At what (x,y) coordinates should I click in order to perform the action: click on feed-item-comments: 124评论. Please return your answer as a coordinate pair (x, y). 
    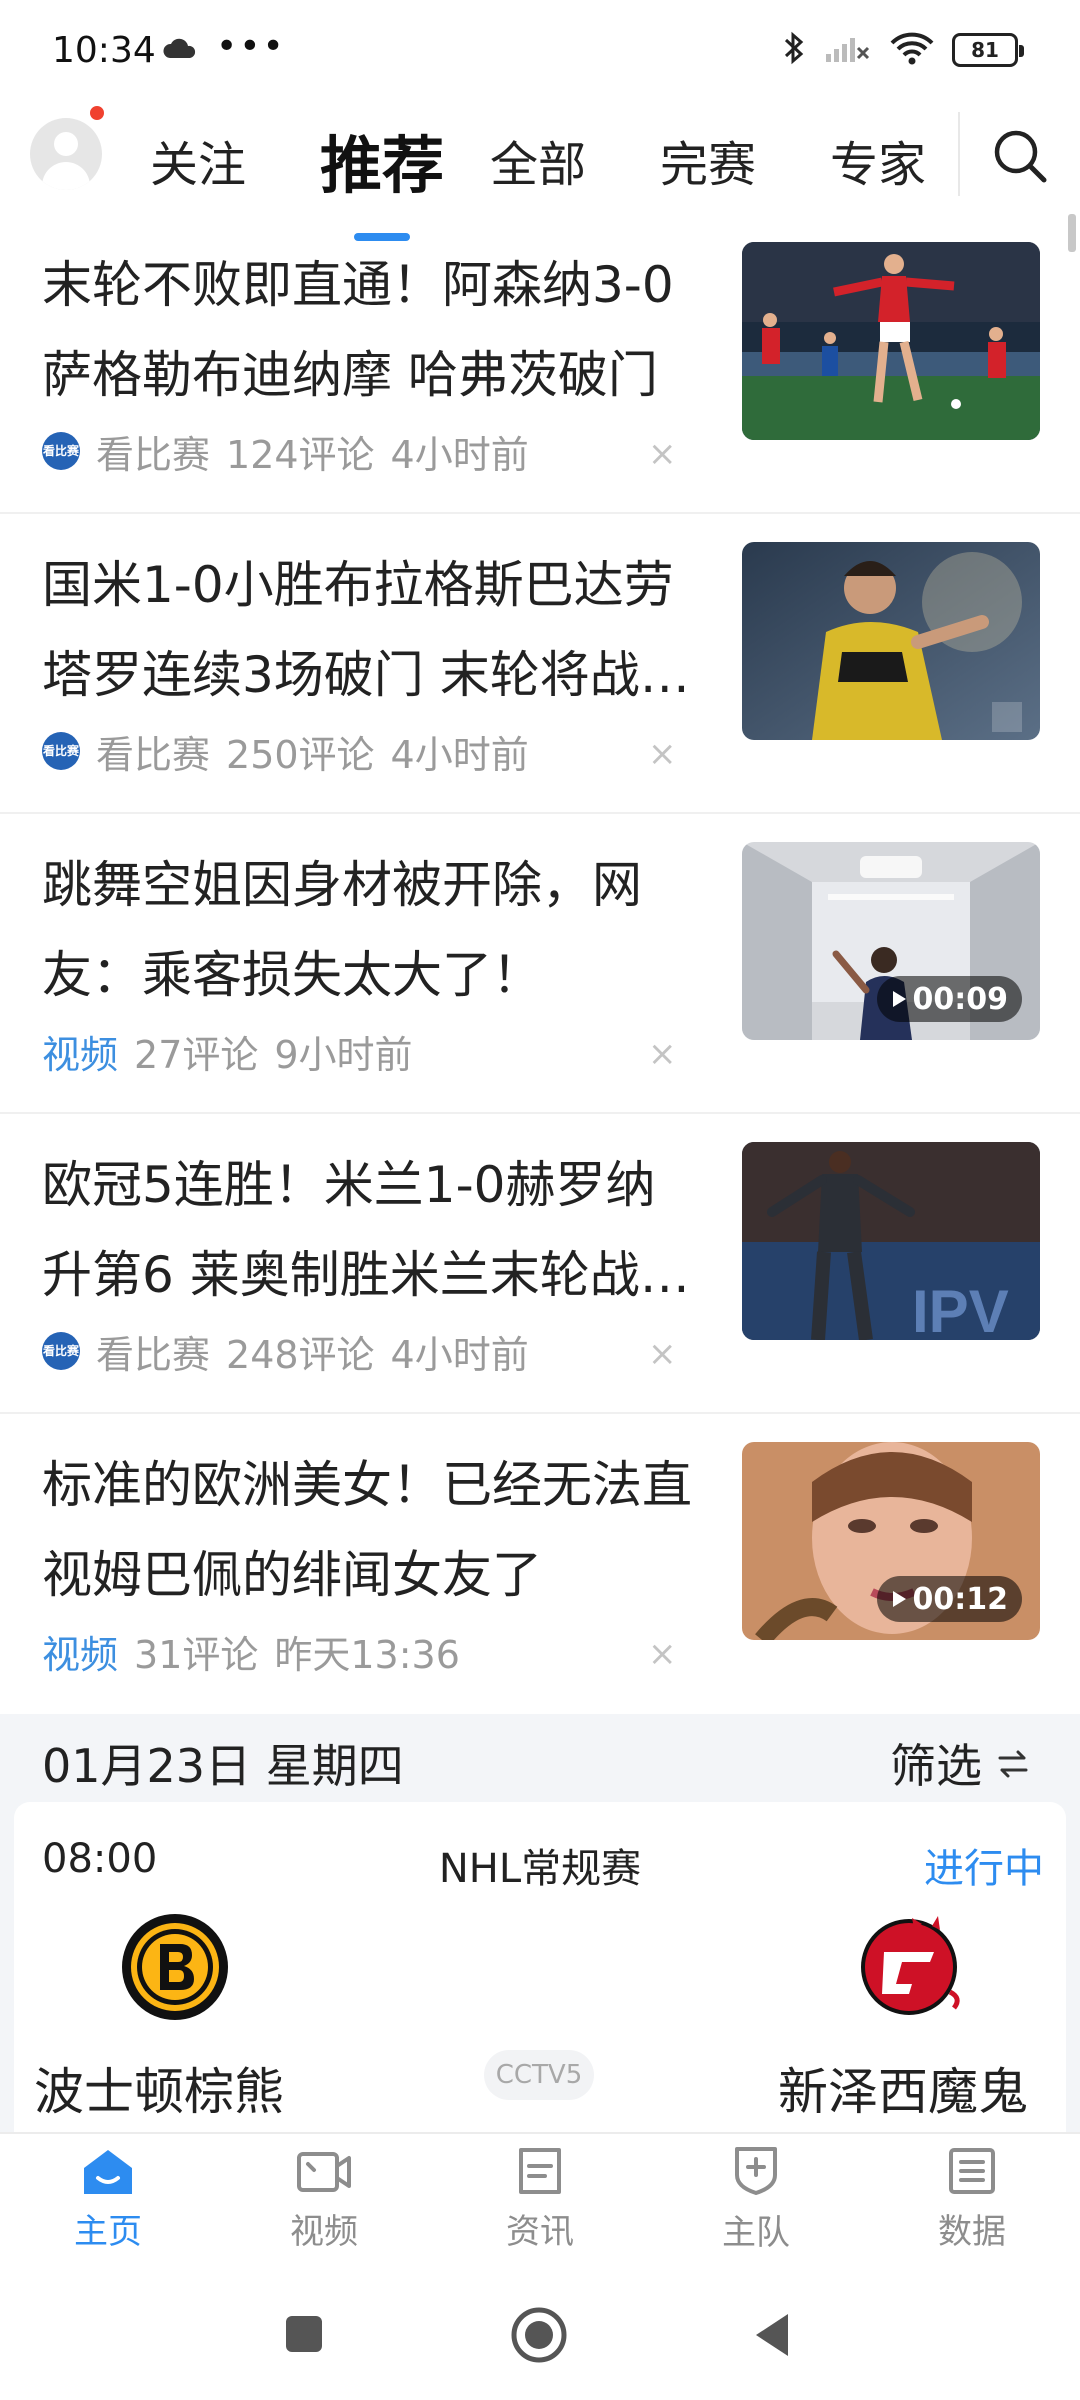
    Looking at the image, I should click on (300, 454).